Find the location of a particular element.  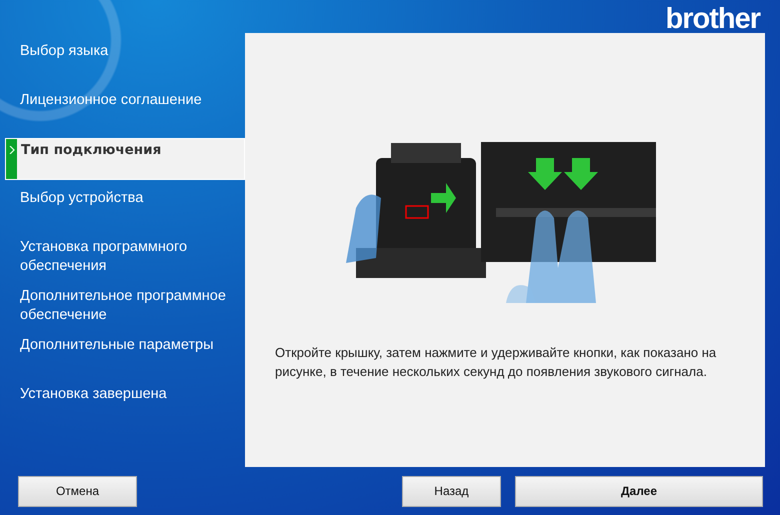

step-label: Дополнительное программное обеспечение is located at coordinates (123, 306).